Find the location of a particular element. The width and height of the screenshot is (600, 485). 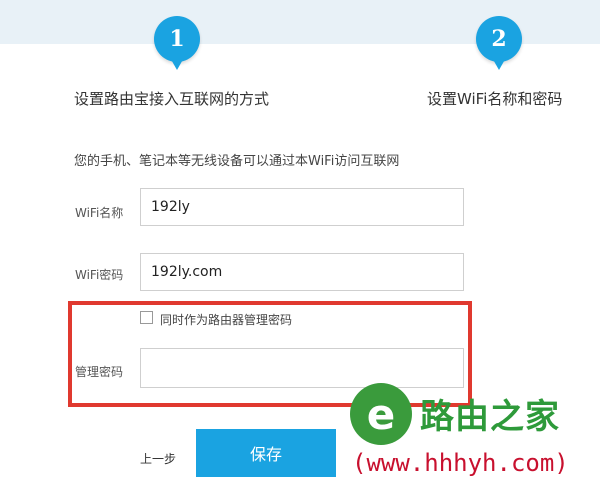

step-1-marker-icon: 1 is located at coordinates (177, 43).